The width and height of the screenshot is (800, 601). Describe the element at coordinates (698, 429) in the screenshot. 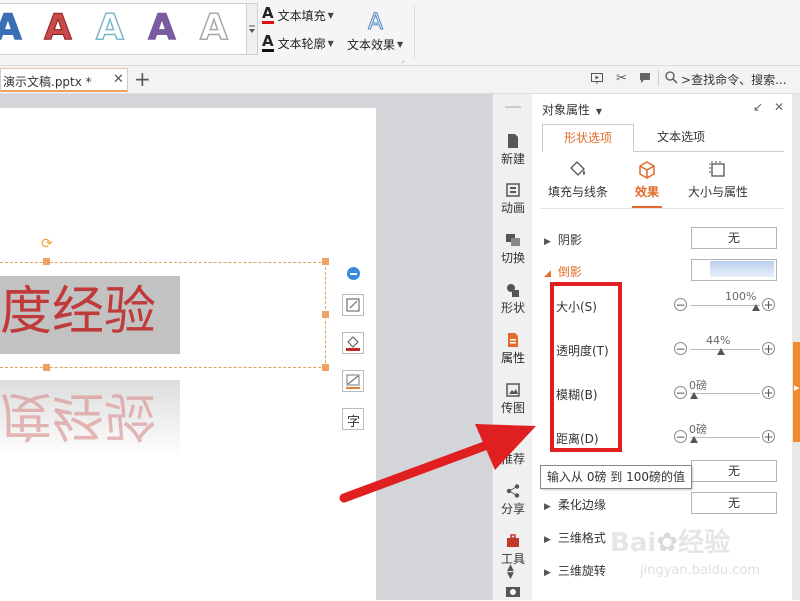

I see `distance-value: 0磅` at that location.